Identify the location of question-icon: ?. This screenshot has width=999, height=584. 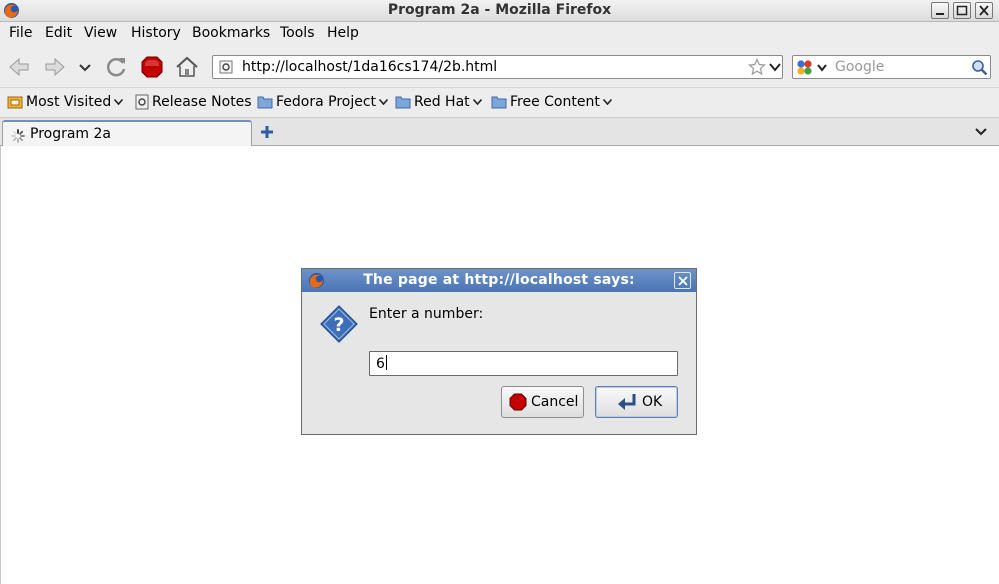
(339, 324).